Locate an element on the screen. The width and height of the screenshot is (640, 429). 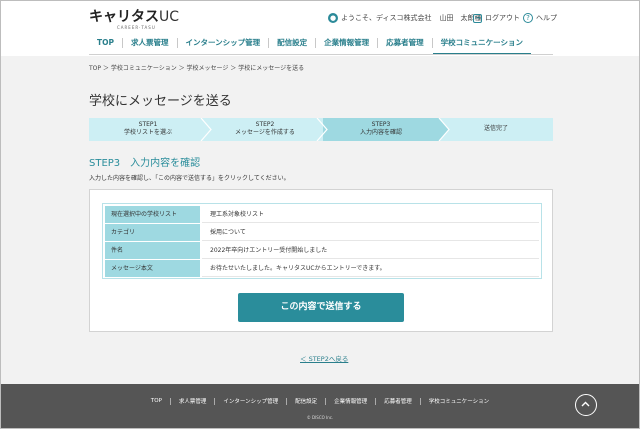
logo-text: キャリタスUC is located at coordinates (134, 17).